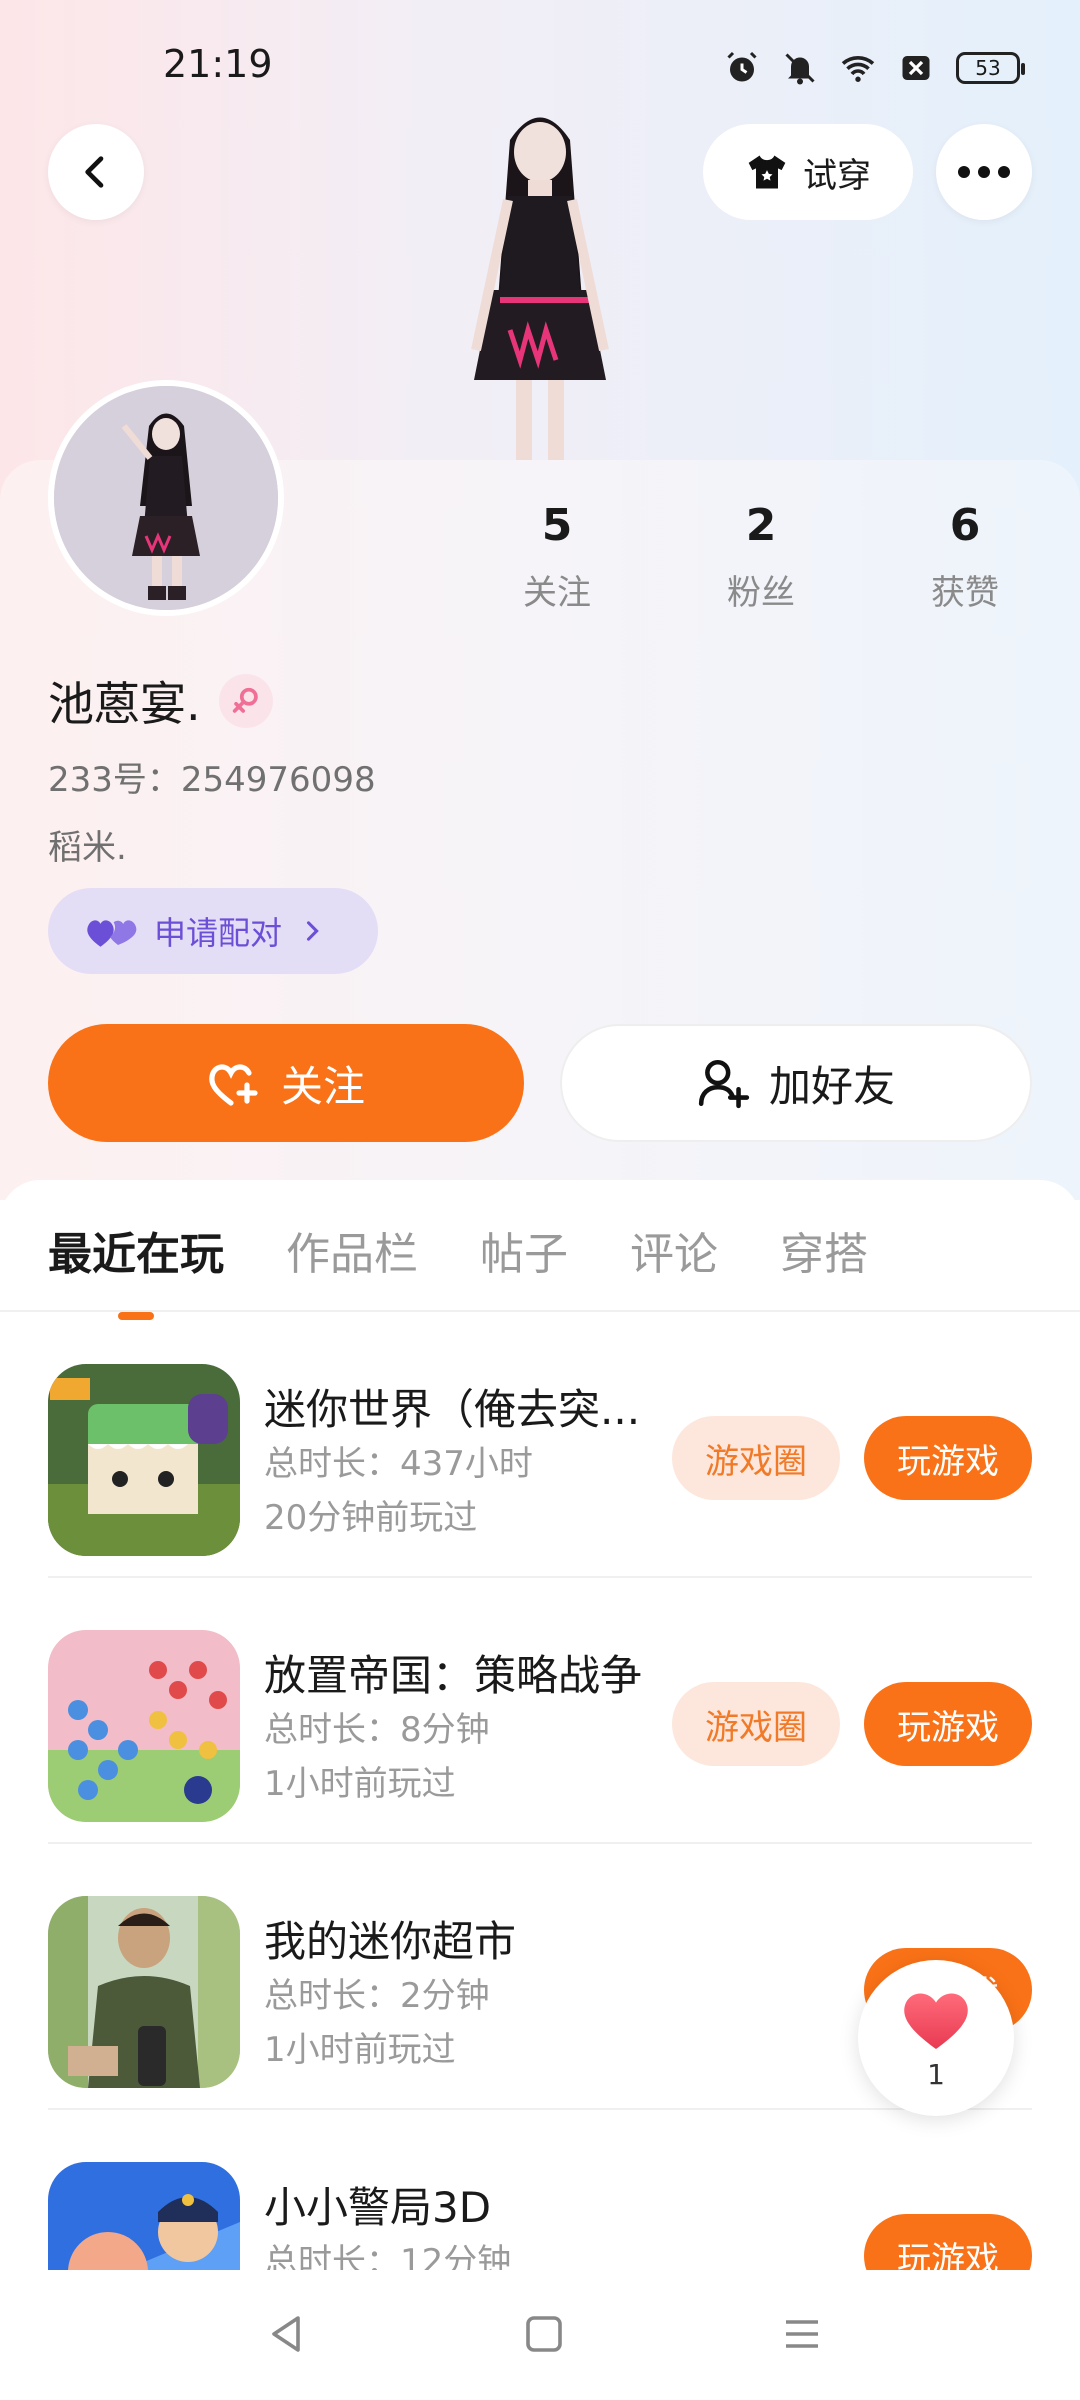 The width and height of the screenshot is (1080, 2400). Describe the element at coordinates (824, 1250) in the screenshot. I see `tab-outfits: 穿搭` at that location.